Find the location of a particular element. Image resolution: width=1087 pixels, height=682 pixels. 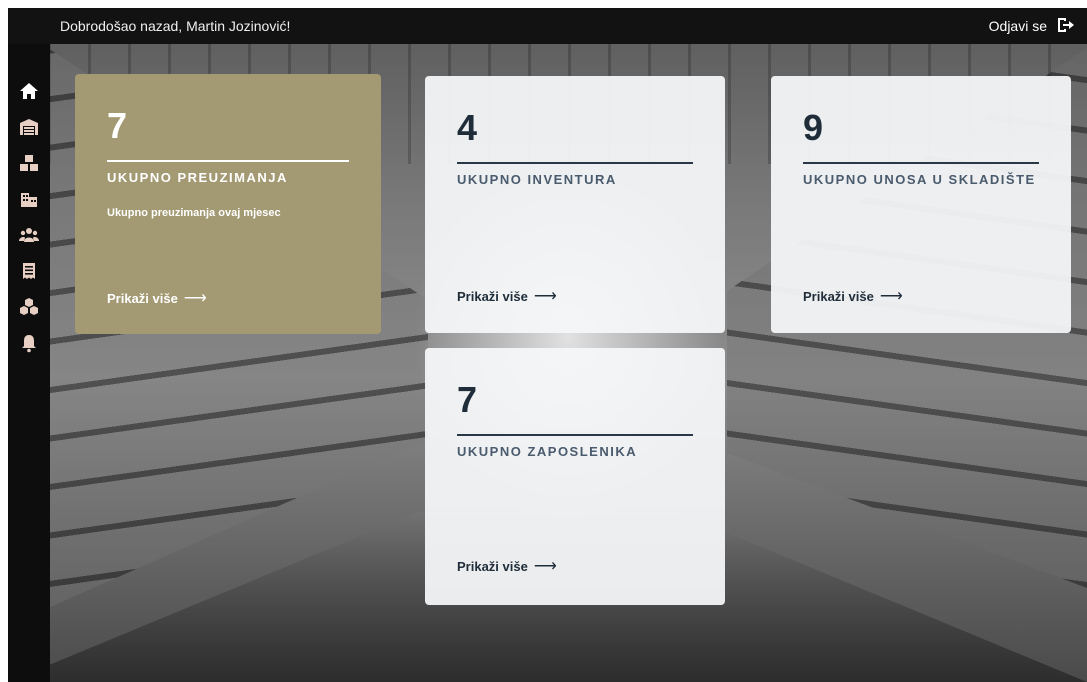

logout-button: Odjavi se is located at coordinates (1032, 26).